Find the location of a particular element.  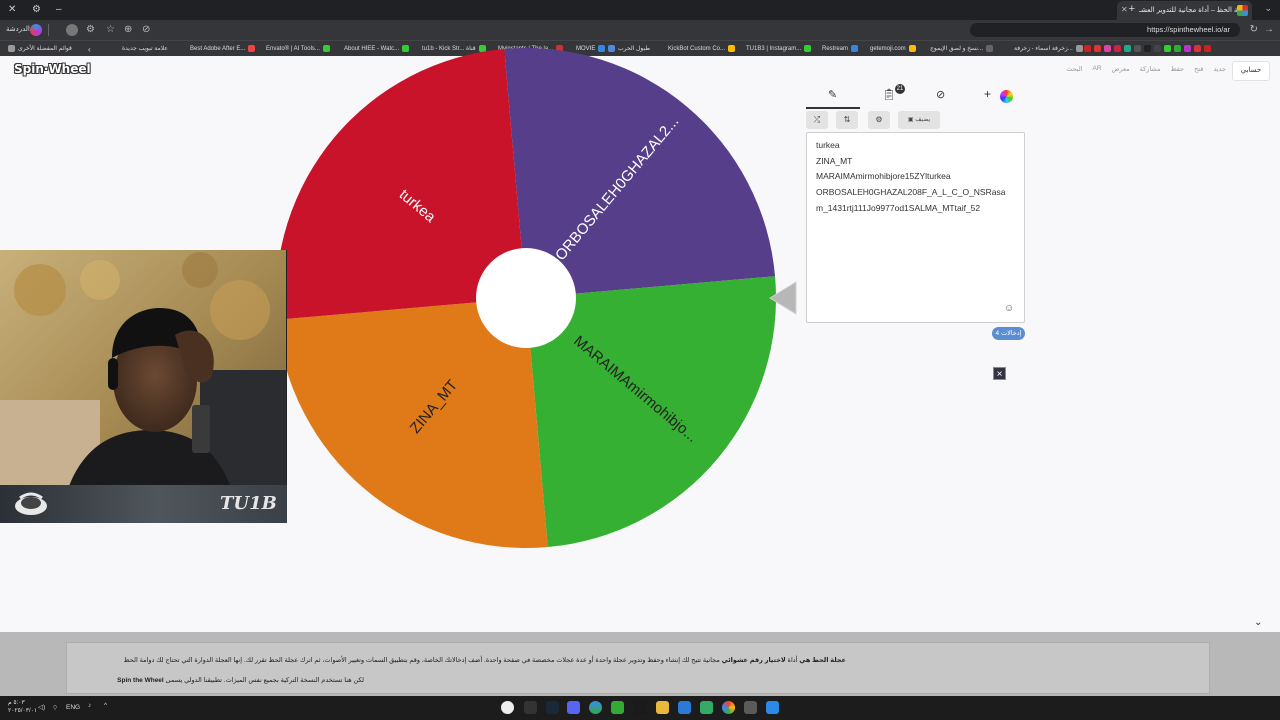

chevron-up-icon: ^ is located at coordinates (105, 705).